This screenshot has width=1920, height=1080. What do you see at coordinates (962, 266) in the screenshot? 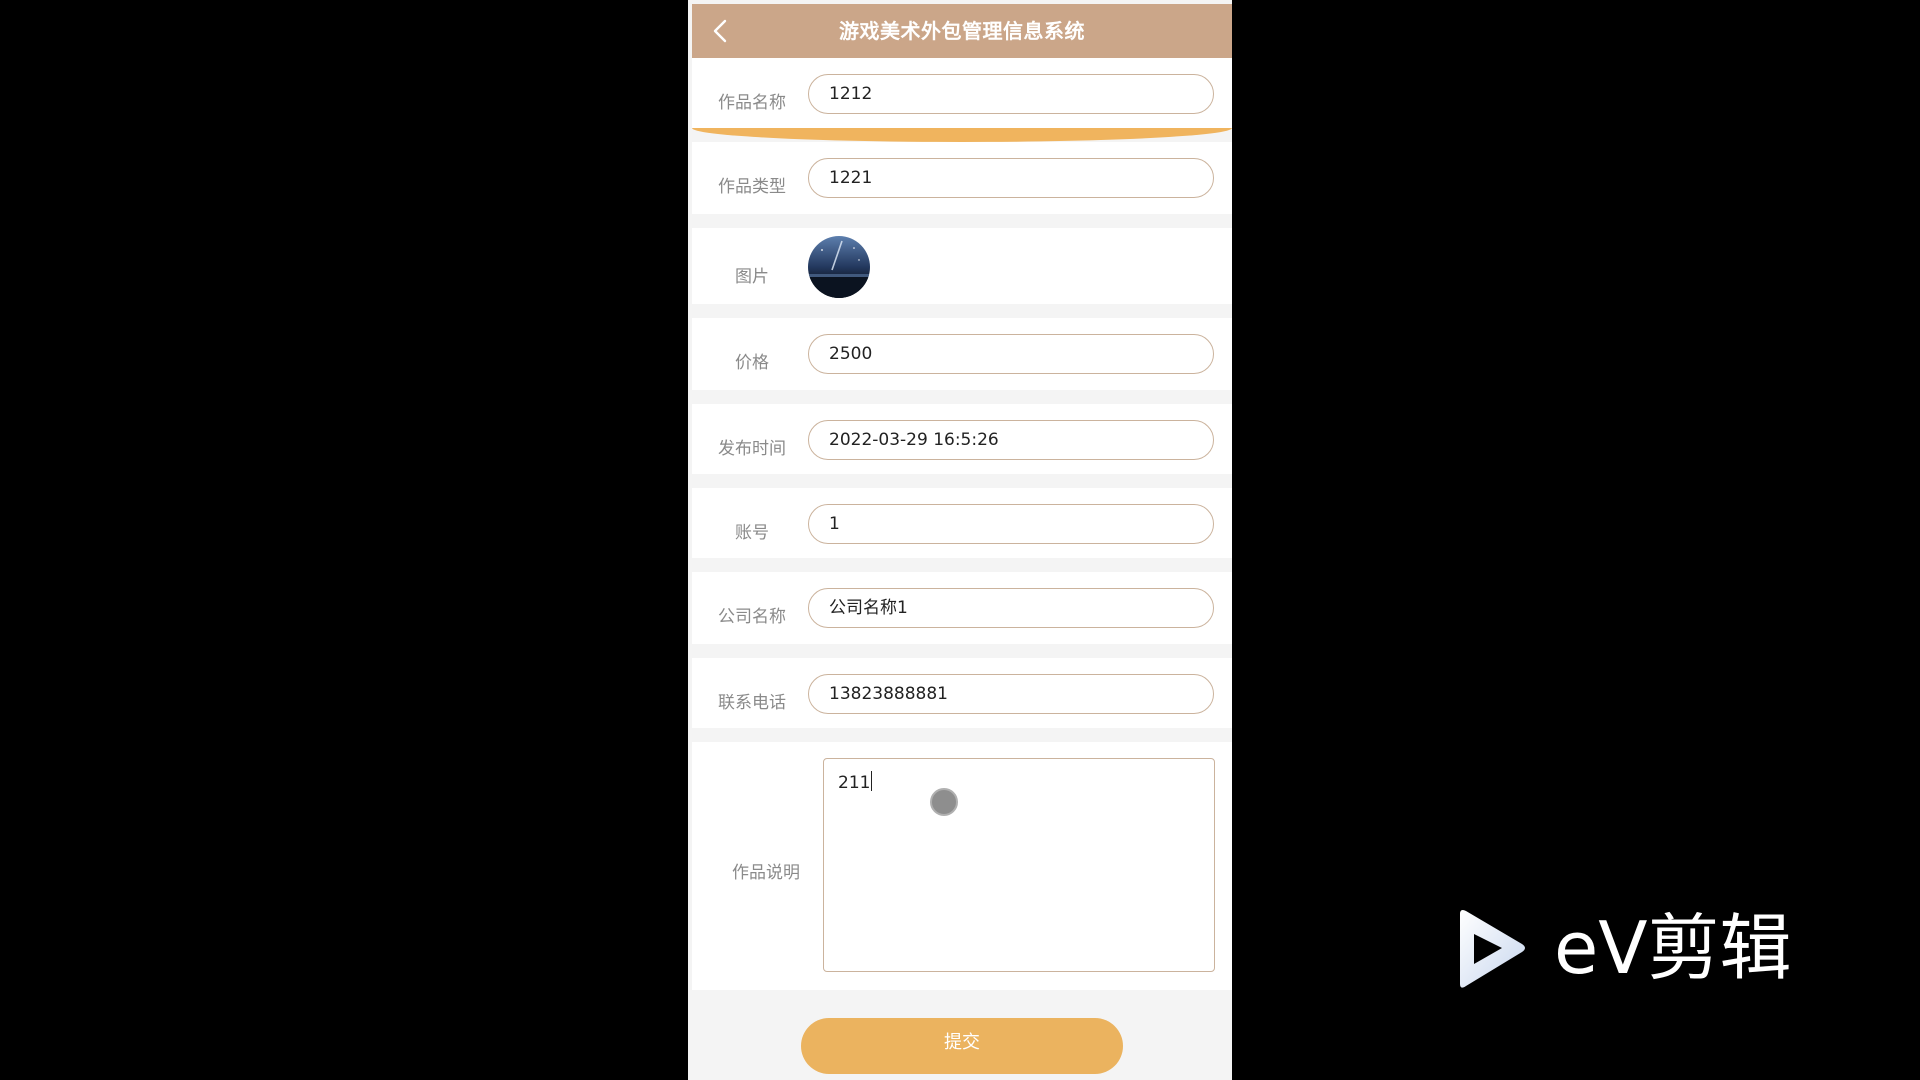
I see `row-image: 图片` at bounding box center [962, 266].